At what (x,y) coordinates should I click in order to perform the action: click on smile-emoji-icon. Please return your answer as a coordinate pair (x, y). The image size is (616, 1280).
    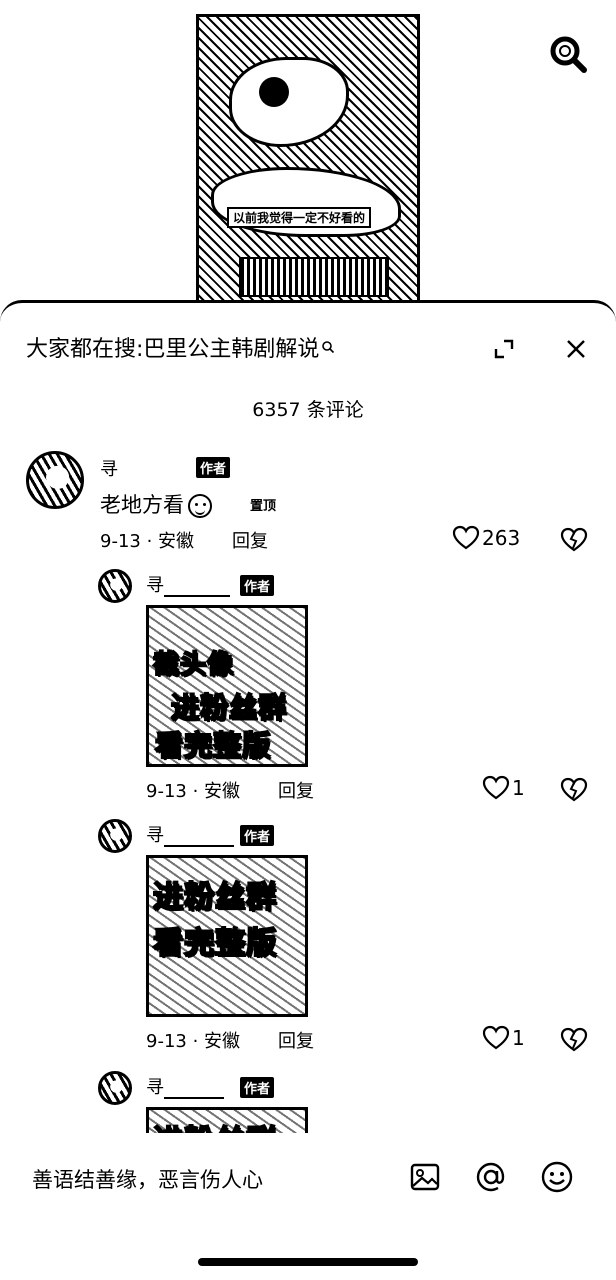
    Looking at the image, I should click on (200, 506).